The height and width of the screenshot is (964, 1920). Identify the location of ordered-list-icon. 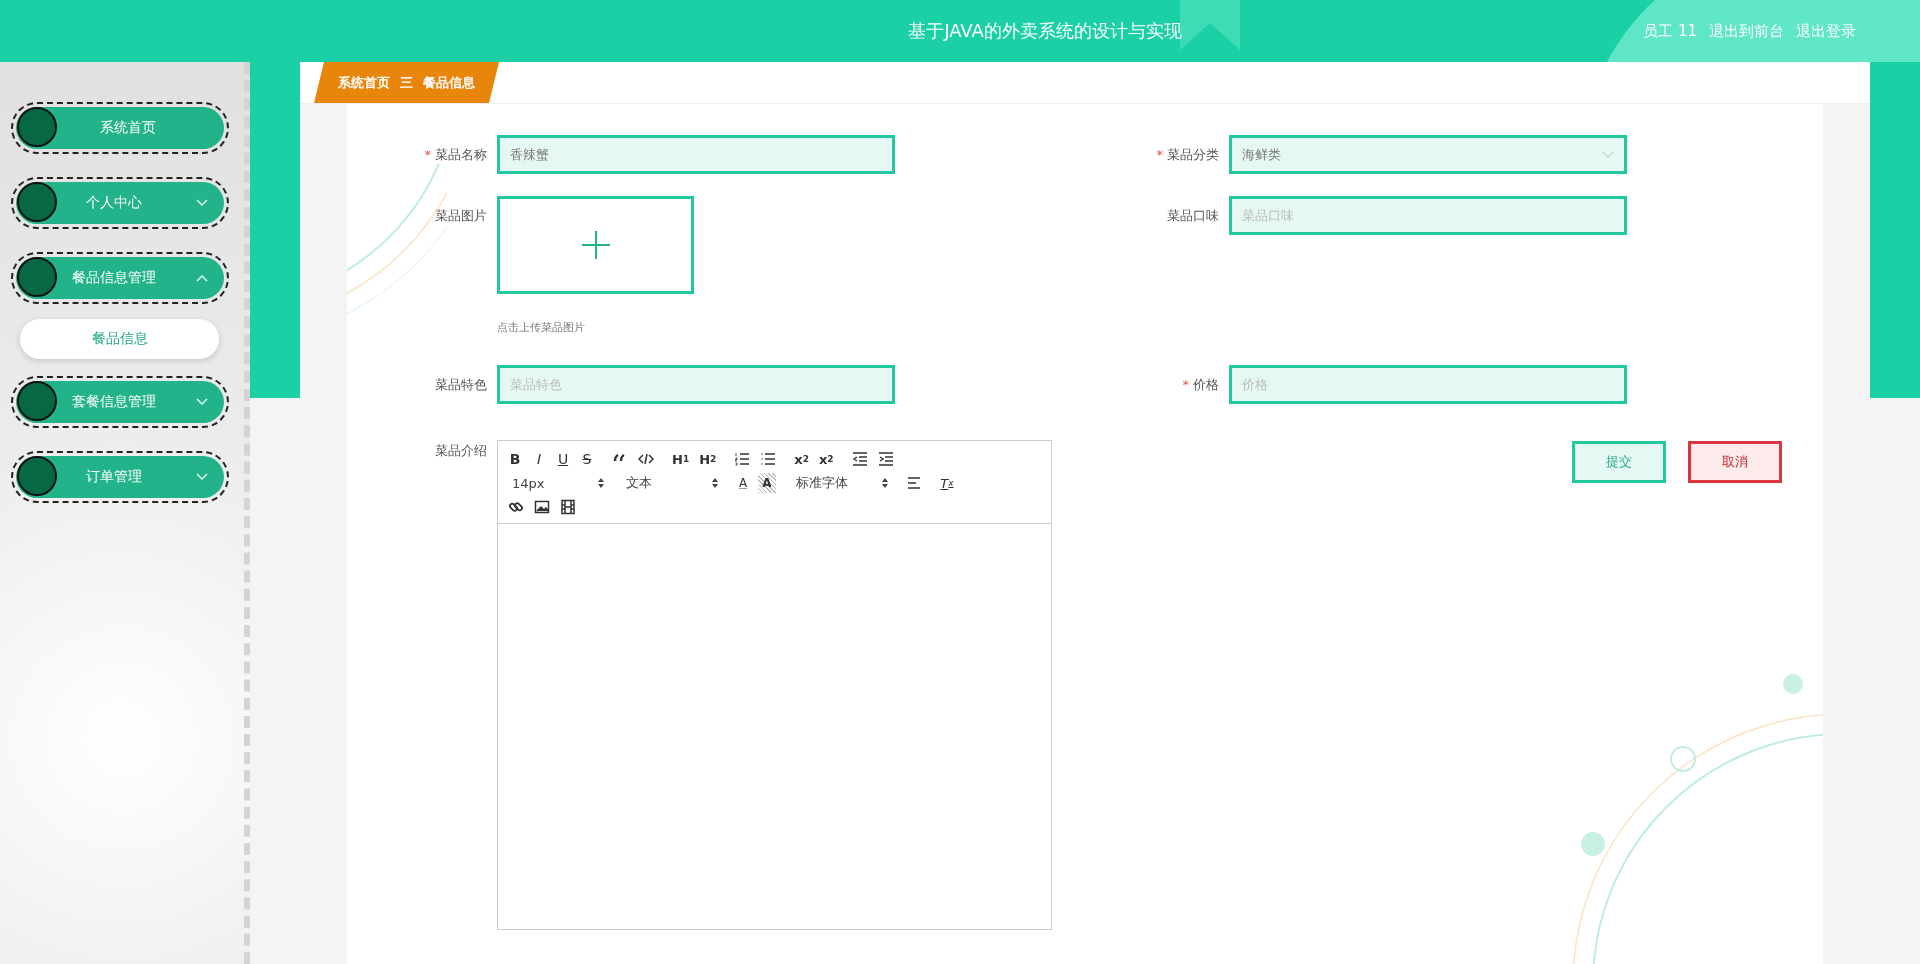
(742, 459).